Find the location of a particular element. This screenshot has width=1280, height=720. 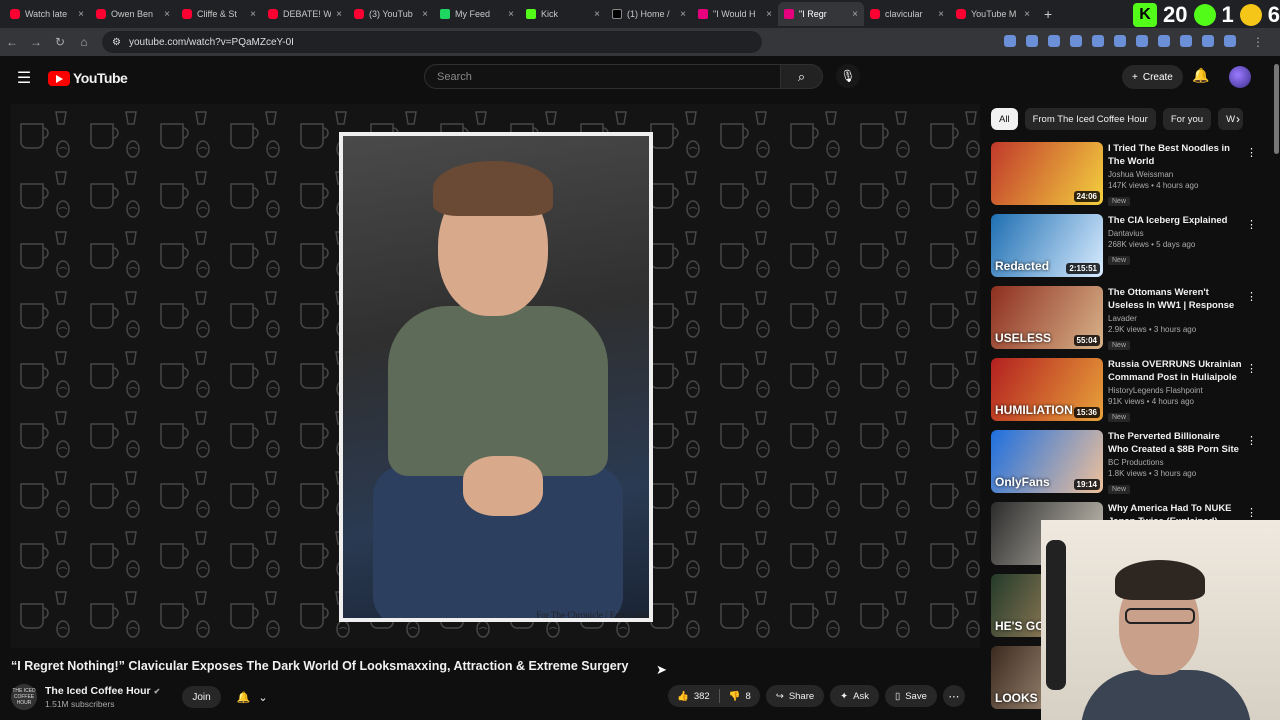

recommendation-channel: Joshua Weissman is located at coordinates (1175, 174).